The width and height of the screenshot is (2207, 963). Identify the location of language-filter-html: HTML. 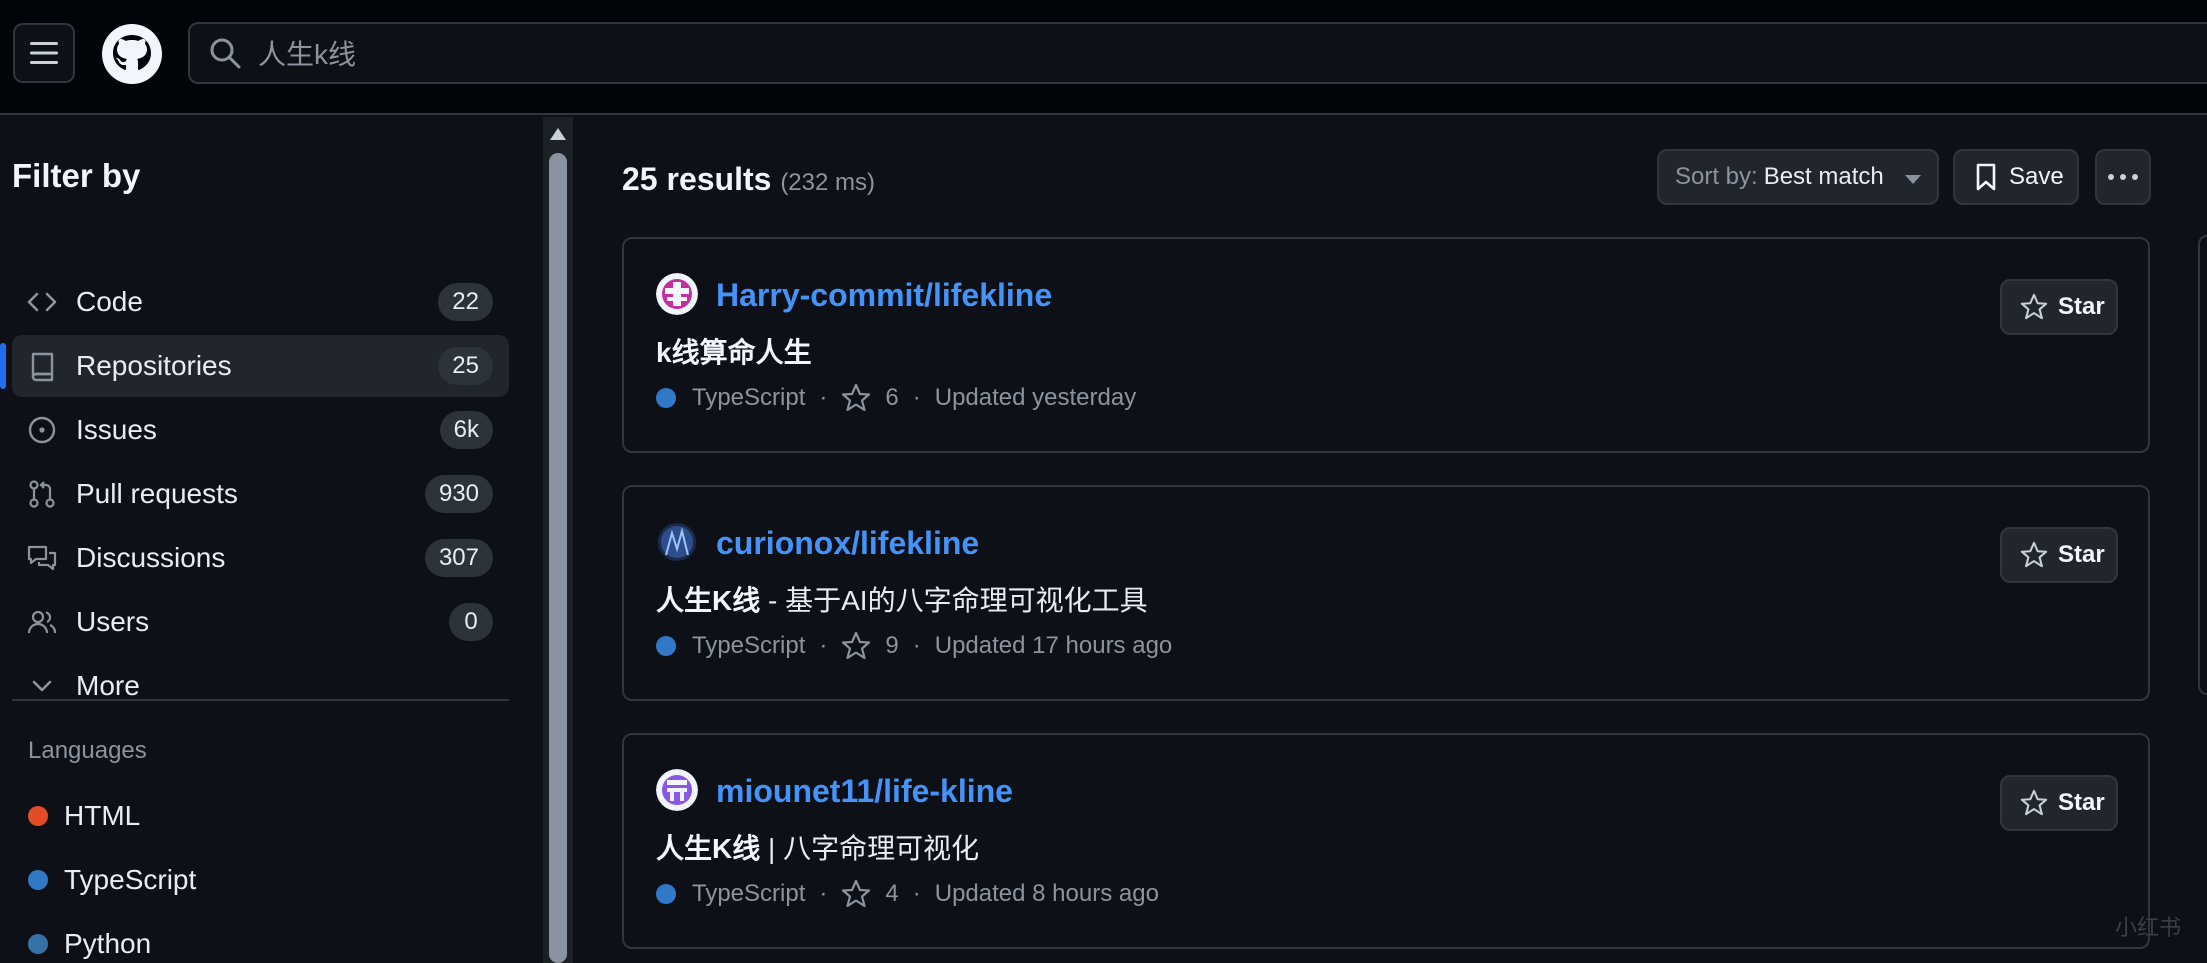
(84, 816).